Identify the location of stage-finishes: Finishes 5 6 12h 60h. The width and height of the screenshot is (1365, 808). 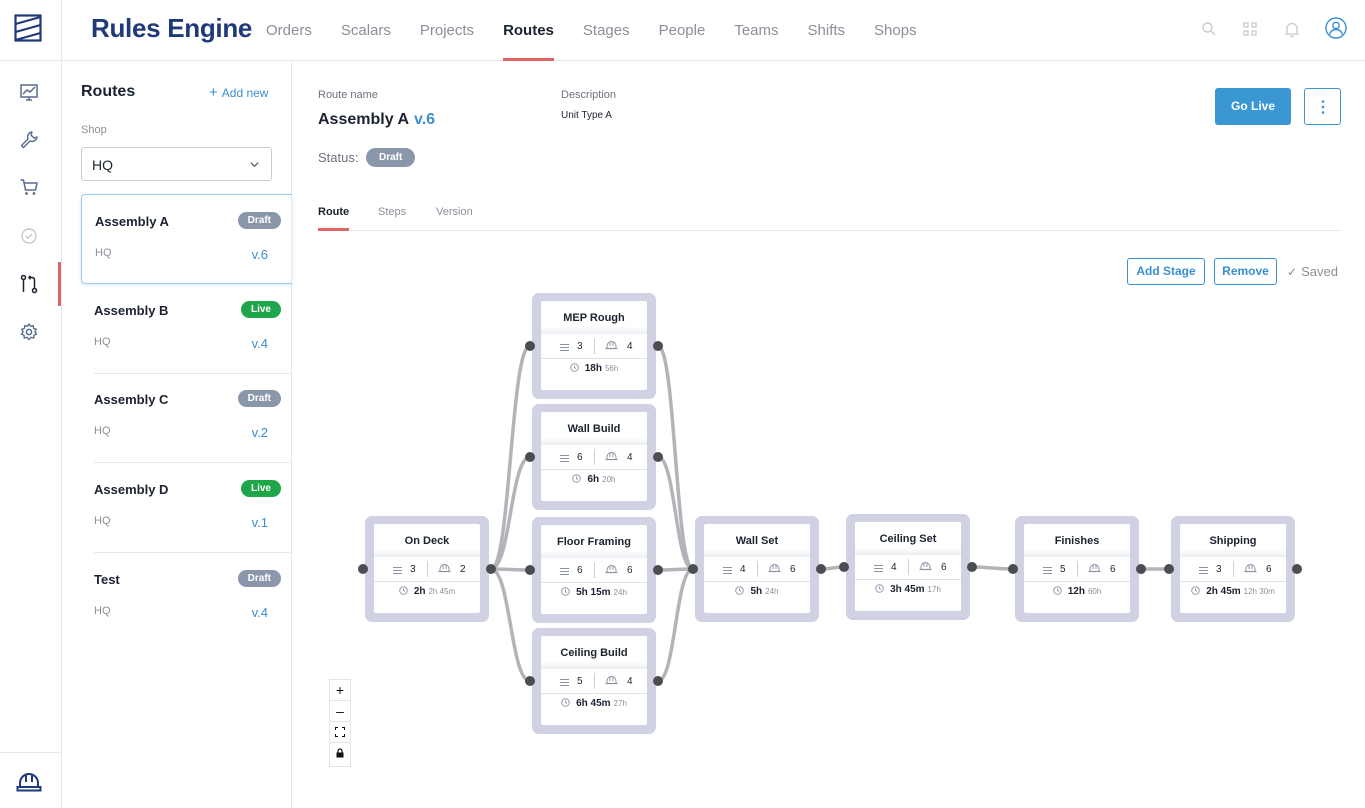
(1077, 569).